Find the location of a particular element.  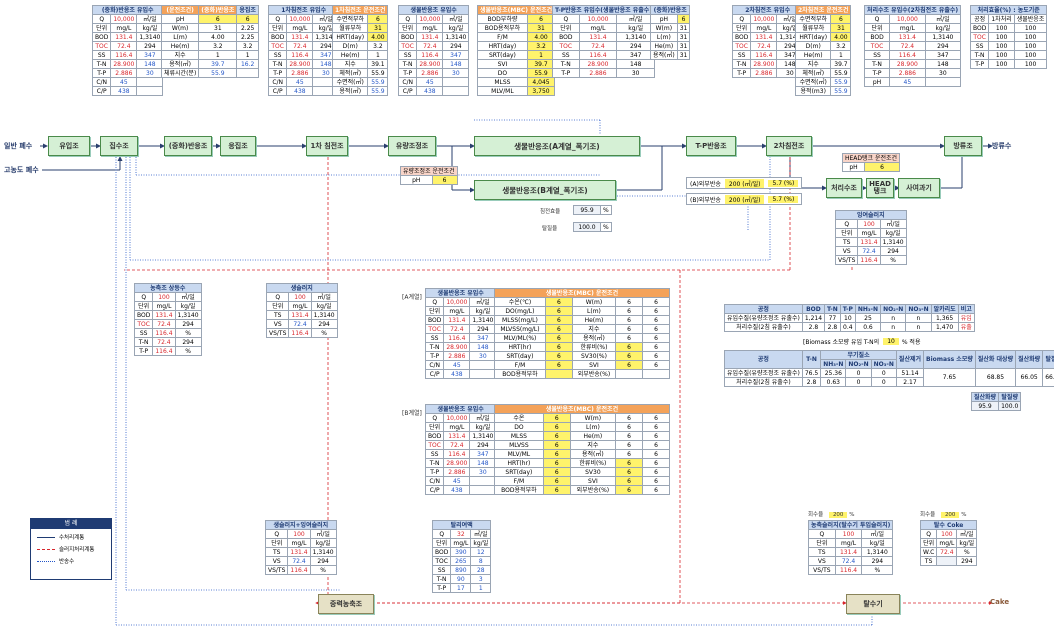

table-cell: Q is located at coordinates (741, 19).